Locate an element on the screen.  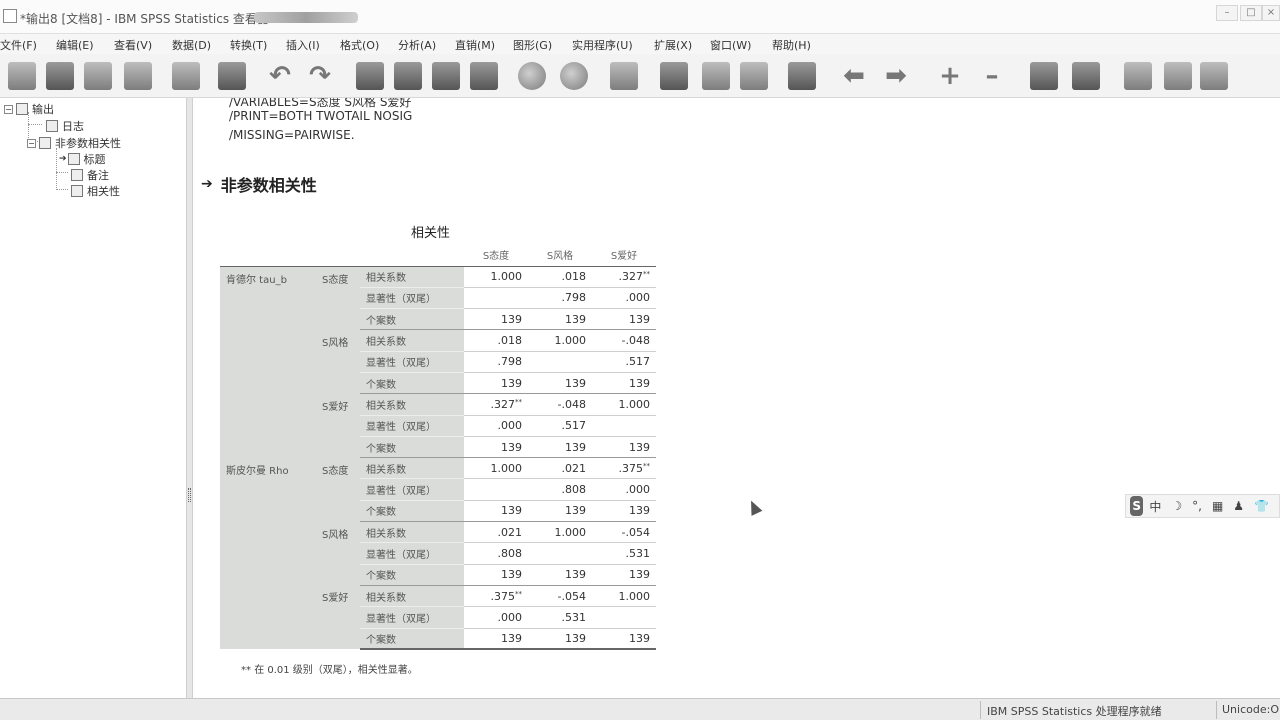
redo-icon: ↷ is located at coordinates (320, 76).